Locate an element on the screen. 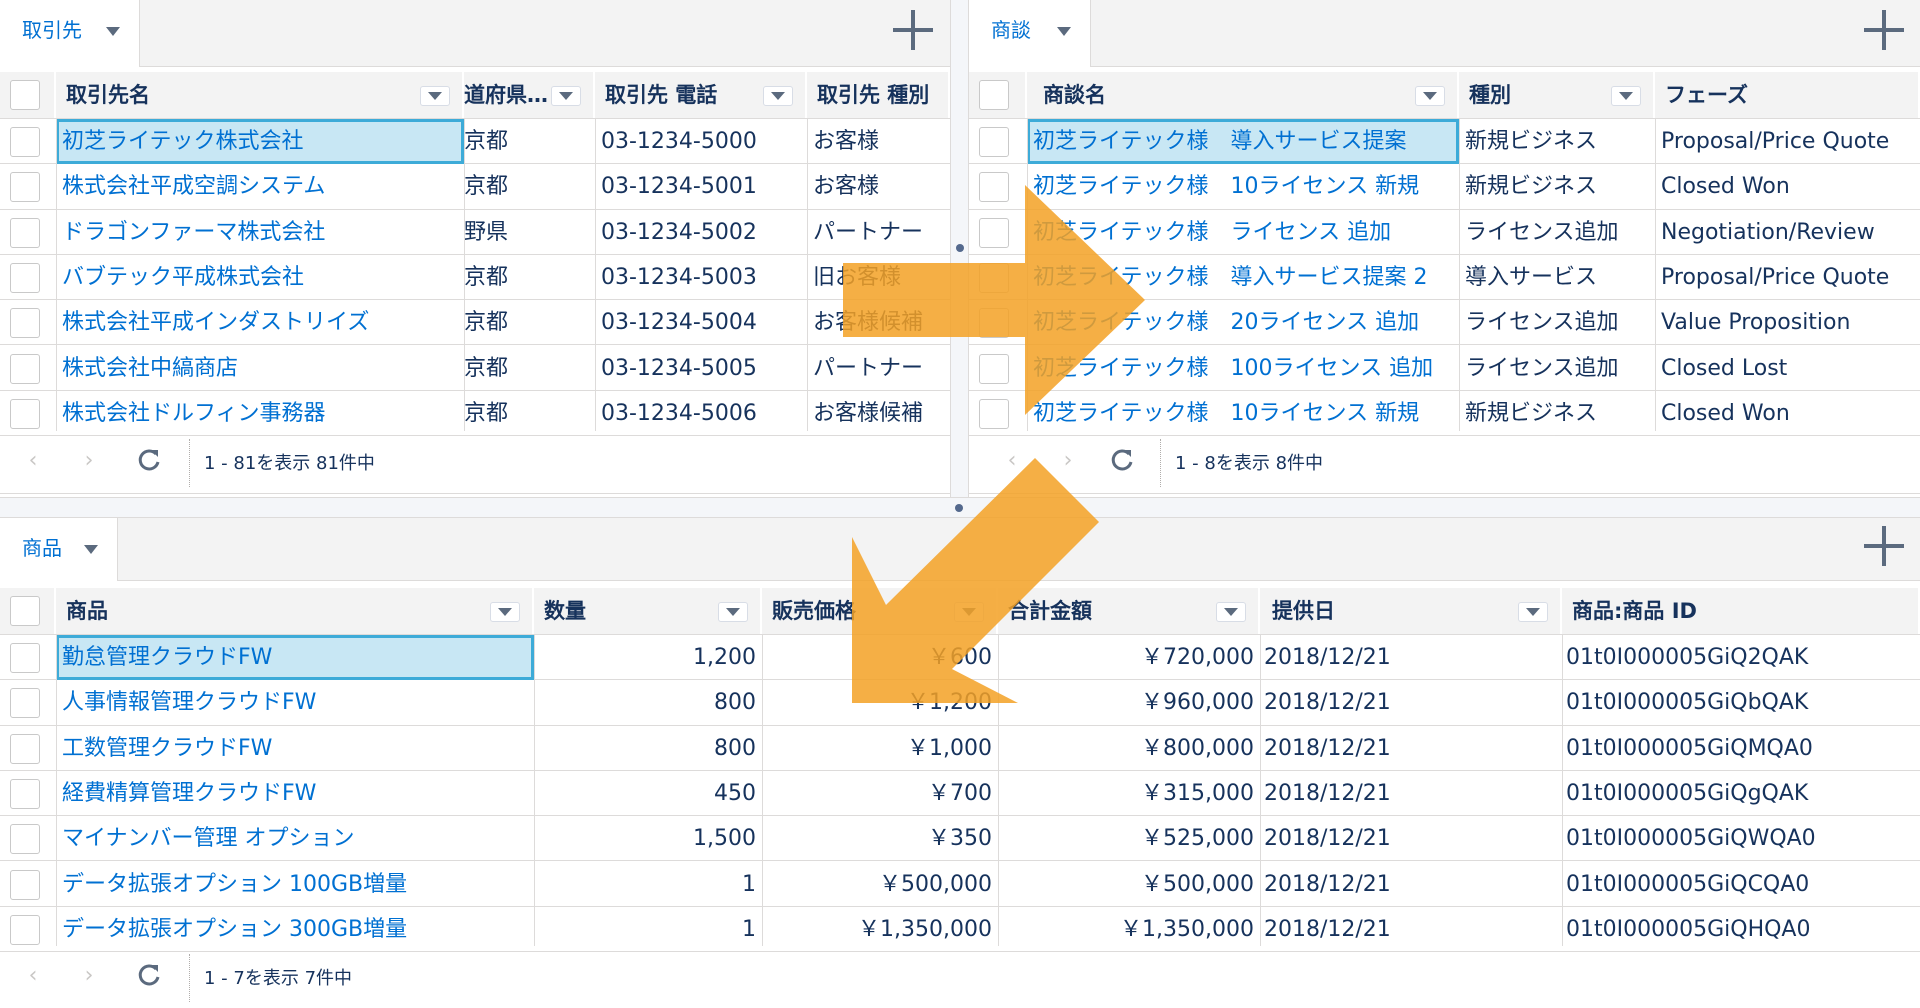  account-name-link: 株式会社平成空調システム is located at coordinates (260, 186).